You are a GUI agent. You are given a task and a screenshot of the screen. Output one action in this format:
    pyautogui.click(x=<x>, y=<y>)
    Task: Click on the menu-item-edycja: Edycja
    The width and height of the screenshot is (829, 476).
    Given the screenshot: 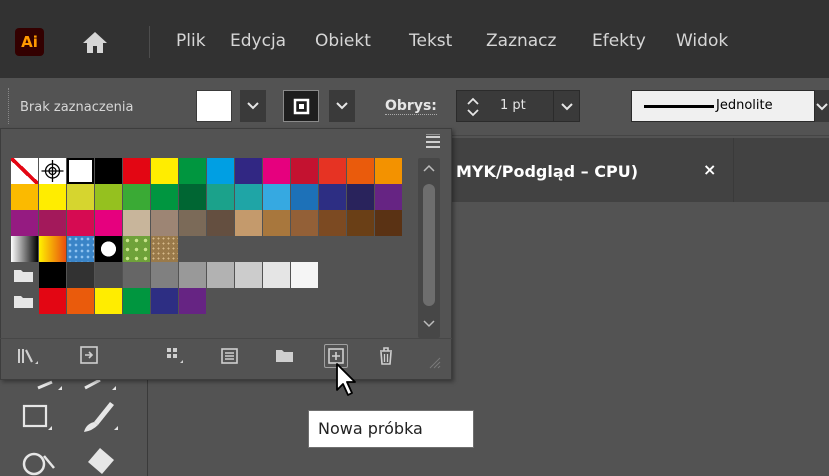 What is the action you would take?
    pyautogui.click(x=258, y=41)
    